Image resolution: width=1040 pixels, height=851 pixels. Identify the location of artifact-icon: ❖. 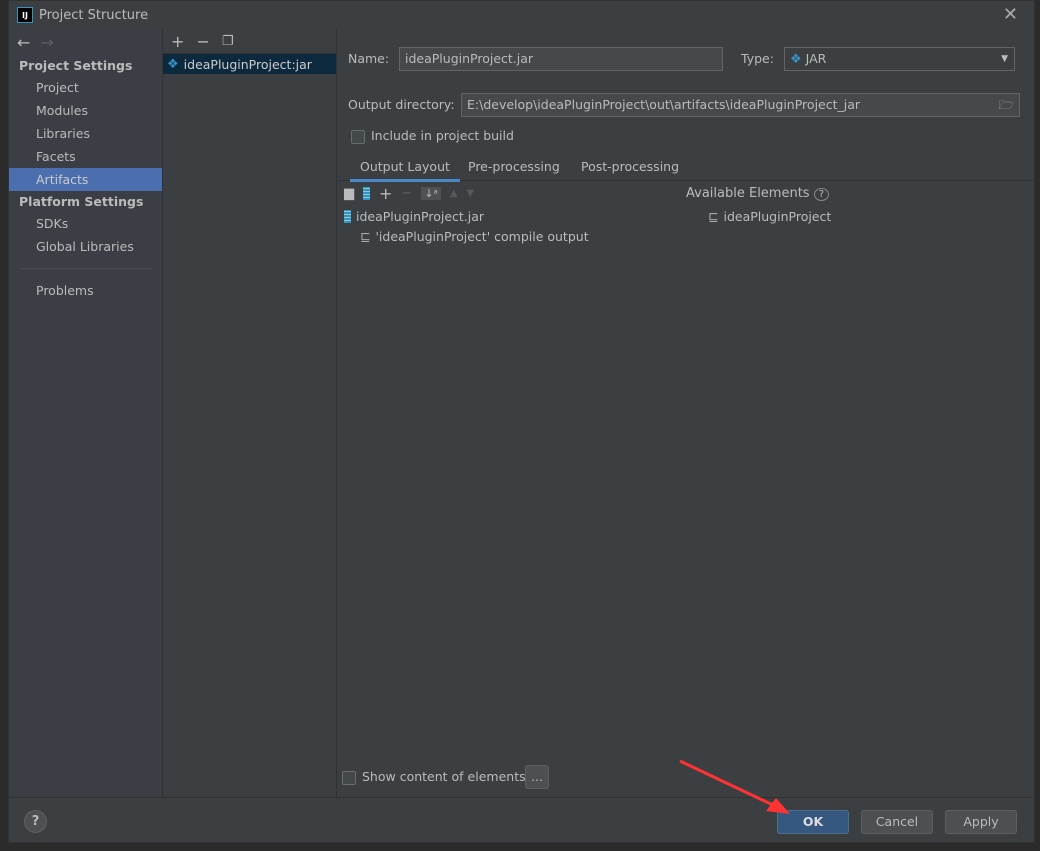
(173, 64).